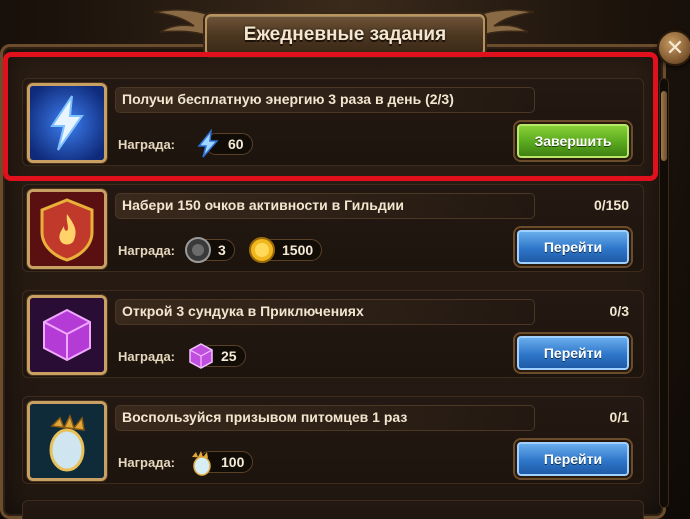 This screenshot has width=690, height=519. I want to click on quest-row-next, so click(333, 509).